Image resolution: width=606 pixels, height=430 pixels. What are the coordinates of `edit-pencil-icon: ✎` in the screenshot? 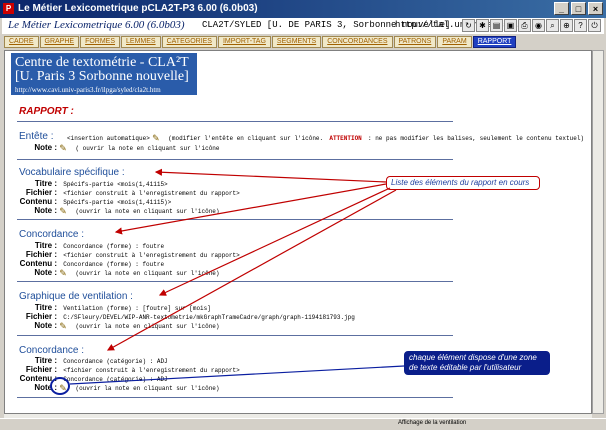 It's located at (157, 137).